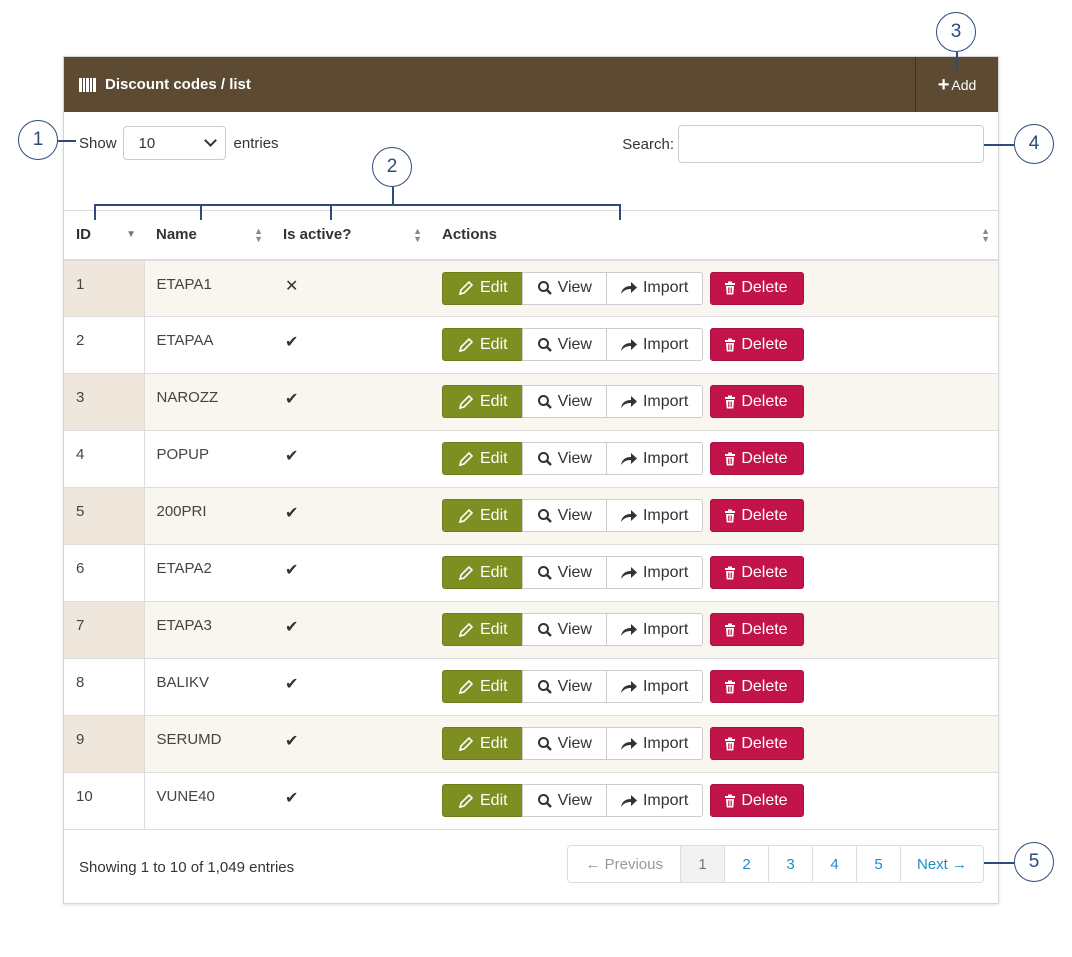 The image size is (1072, 957). I want to click on previous-page-button: ← Previous, so click(624, 864).